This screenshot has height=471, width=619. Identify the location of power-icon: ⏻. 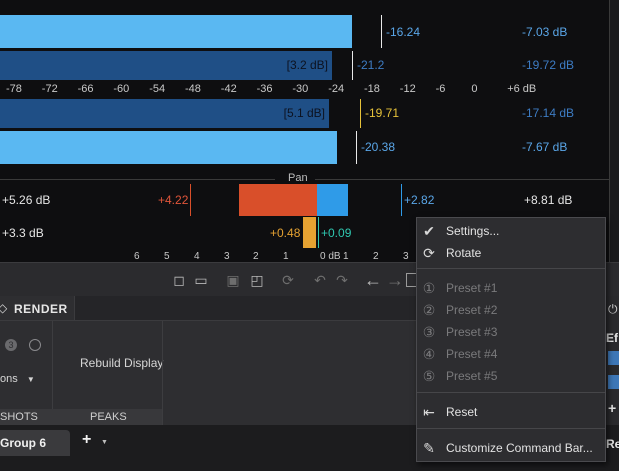
(613, 309).